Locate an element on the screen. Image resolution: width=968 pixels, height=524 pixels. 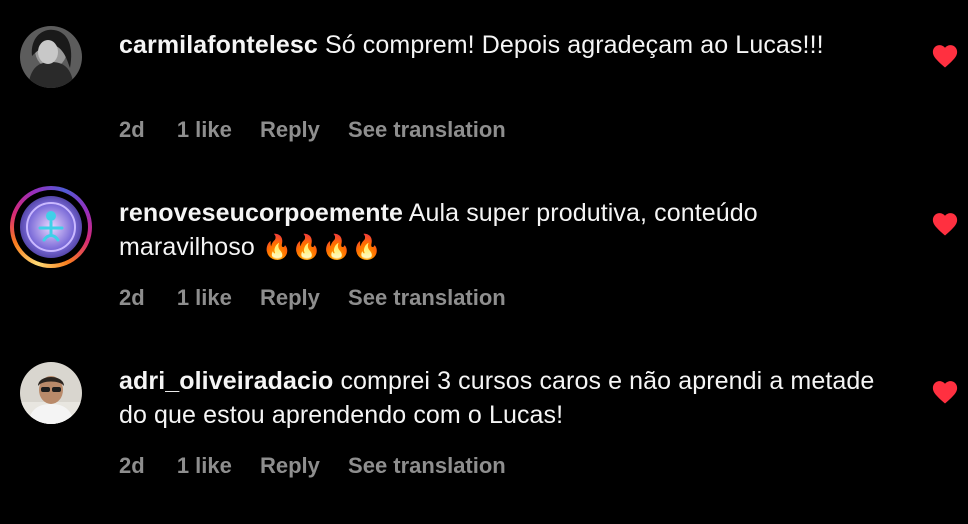
story-ring is located at coordinates (51, 227).